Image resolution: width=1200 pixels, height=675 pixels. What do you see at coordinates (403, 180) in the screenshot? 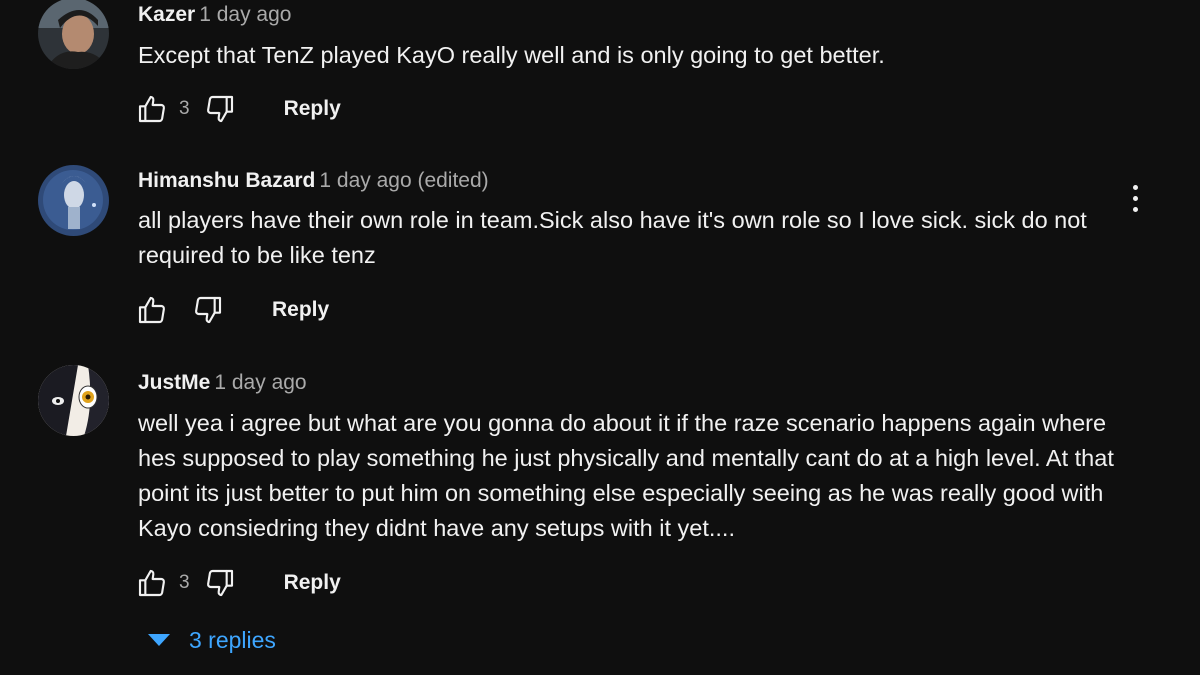
I see `timestamp: 1 day ago (edited)` at bounding box center [403, 180].